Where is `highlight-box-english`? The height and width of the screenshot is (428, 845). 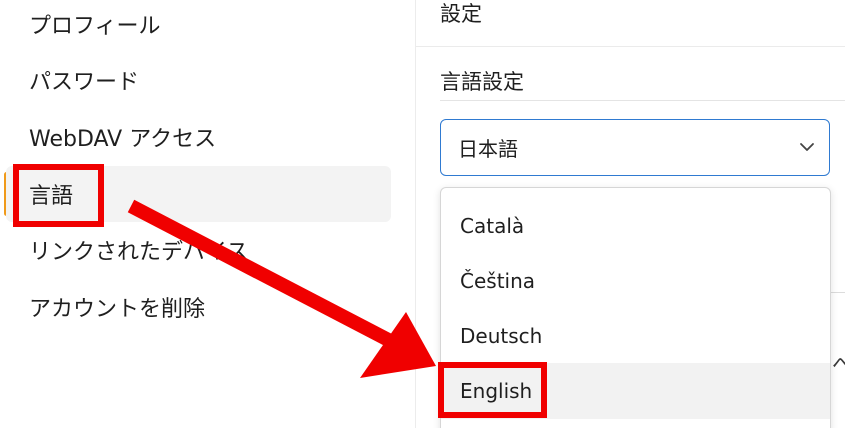
highlight-box-english is located at coordinates (492, 390).